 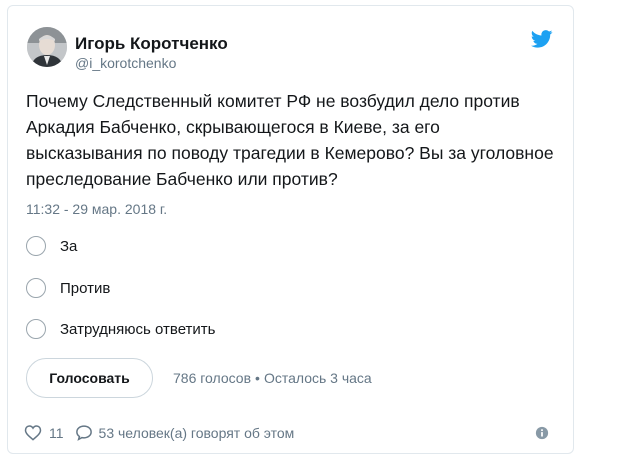 What do you see at coordinates (151, 44) in the screenshot?
I see `author-name: Игорь Коротченко` at bounding box center [151, 44].